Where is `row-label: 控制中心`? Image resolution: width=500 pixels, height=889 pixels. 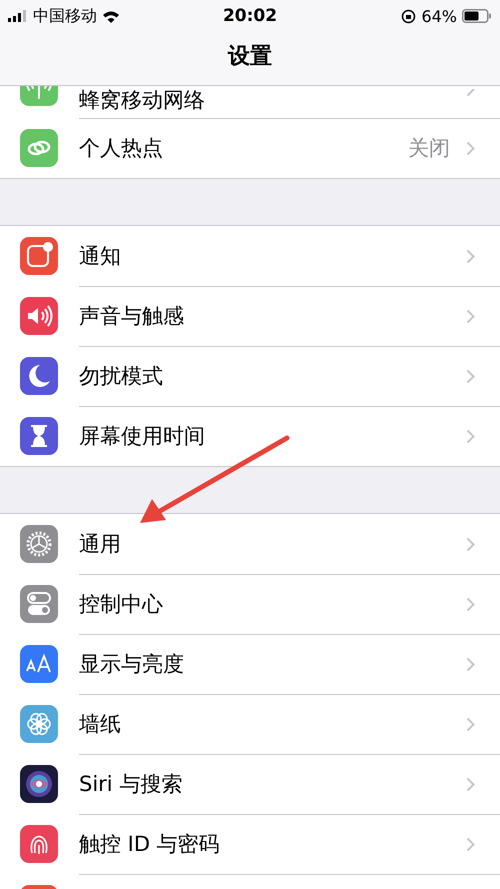
row-label: 控制中心 is located at coordinates (272, 604).